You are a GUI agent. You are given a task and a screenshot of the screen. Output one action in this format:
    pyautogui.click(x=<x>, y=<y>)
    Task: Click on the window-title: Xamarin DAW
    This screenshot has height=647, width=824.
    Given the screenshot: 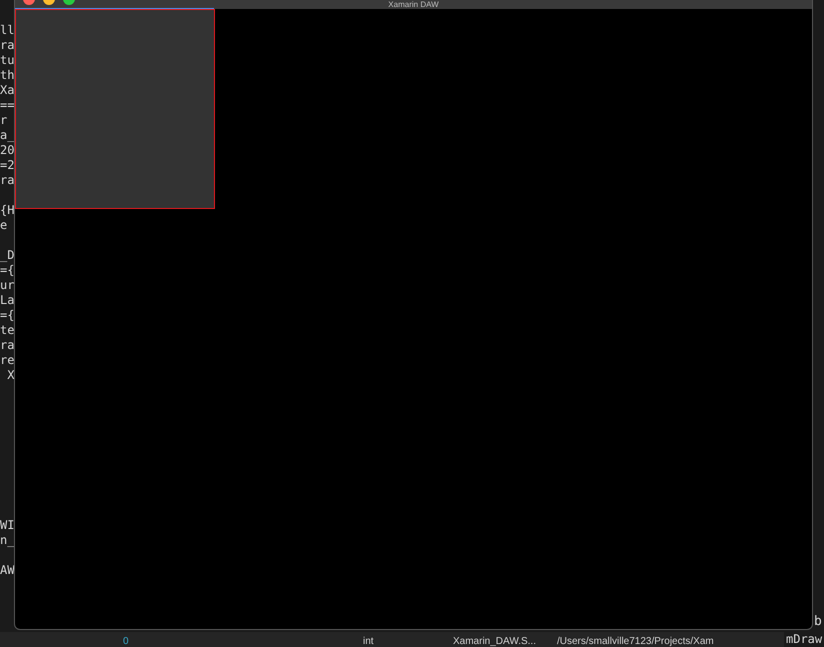 What is the action you would take?
    pyautogui.click(x=413, y=5)
    